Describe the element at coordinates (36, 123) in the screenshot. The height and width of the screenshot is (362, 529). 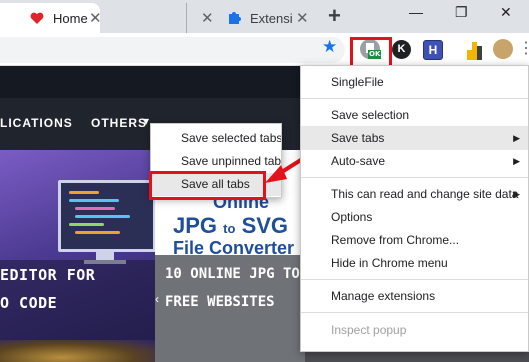
I see `nav-applications: LICATIONS` at that location.